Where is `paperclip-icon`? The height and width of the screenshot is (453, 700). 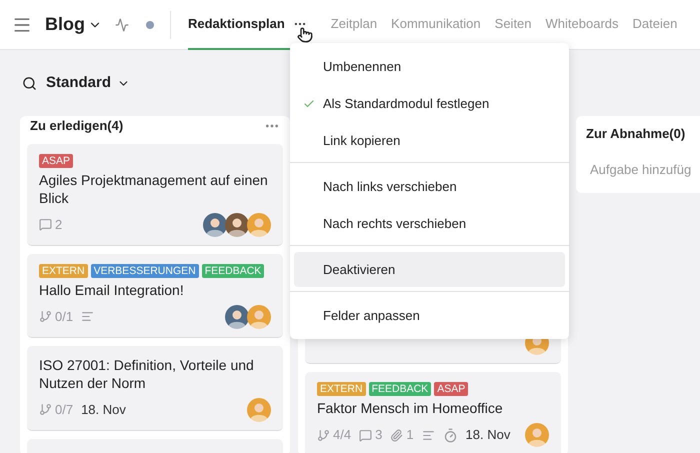
paperclip-icon is located at coordinates (397, 435).